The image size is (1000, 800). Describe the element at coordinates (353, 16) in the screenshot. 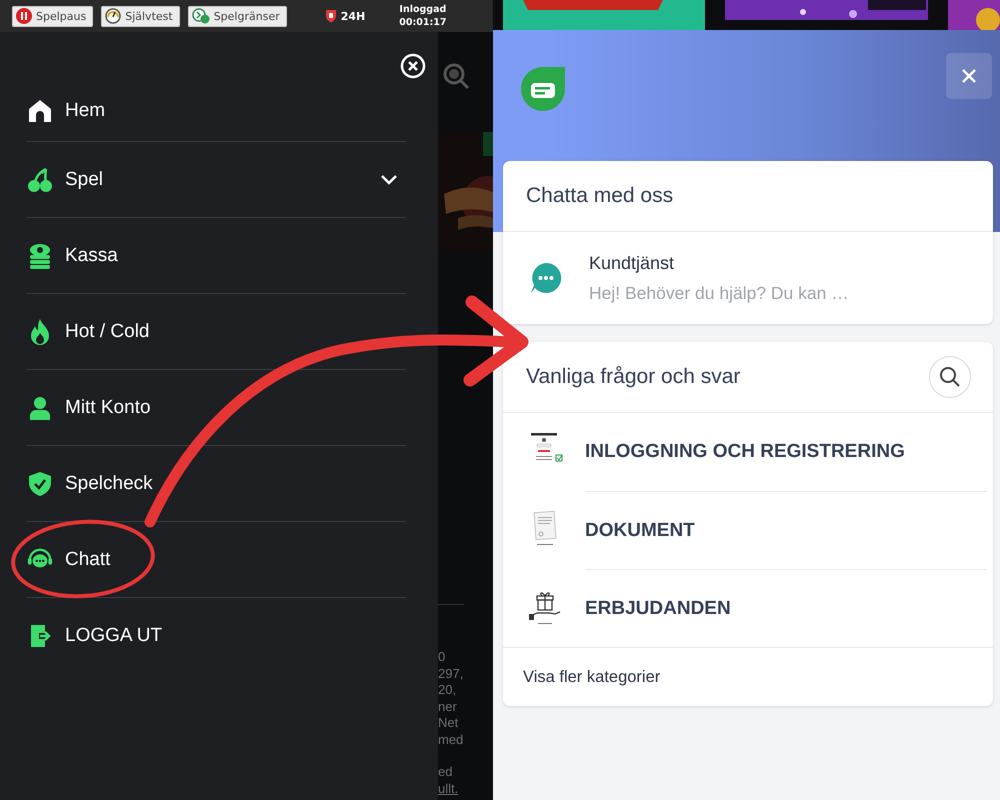

I see `limit-label: 24H` at that location.